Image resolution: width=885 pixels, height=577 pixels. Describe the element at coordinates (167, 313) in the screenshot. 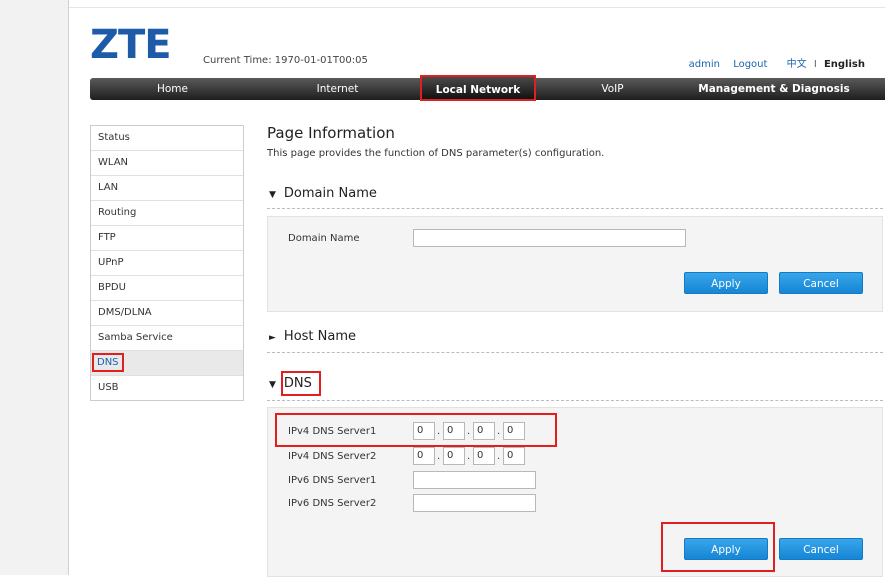

I see `sidebar-item-dms-dlna: DMS/DLNA` at that location.